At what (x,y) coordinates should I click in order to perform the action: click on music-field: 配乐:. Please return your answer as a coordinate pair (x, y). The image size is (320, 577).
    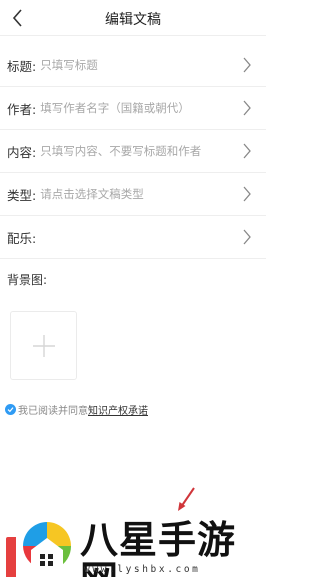
    Looking at the image, I should click on (133, 237).